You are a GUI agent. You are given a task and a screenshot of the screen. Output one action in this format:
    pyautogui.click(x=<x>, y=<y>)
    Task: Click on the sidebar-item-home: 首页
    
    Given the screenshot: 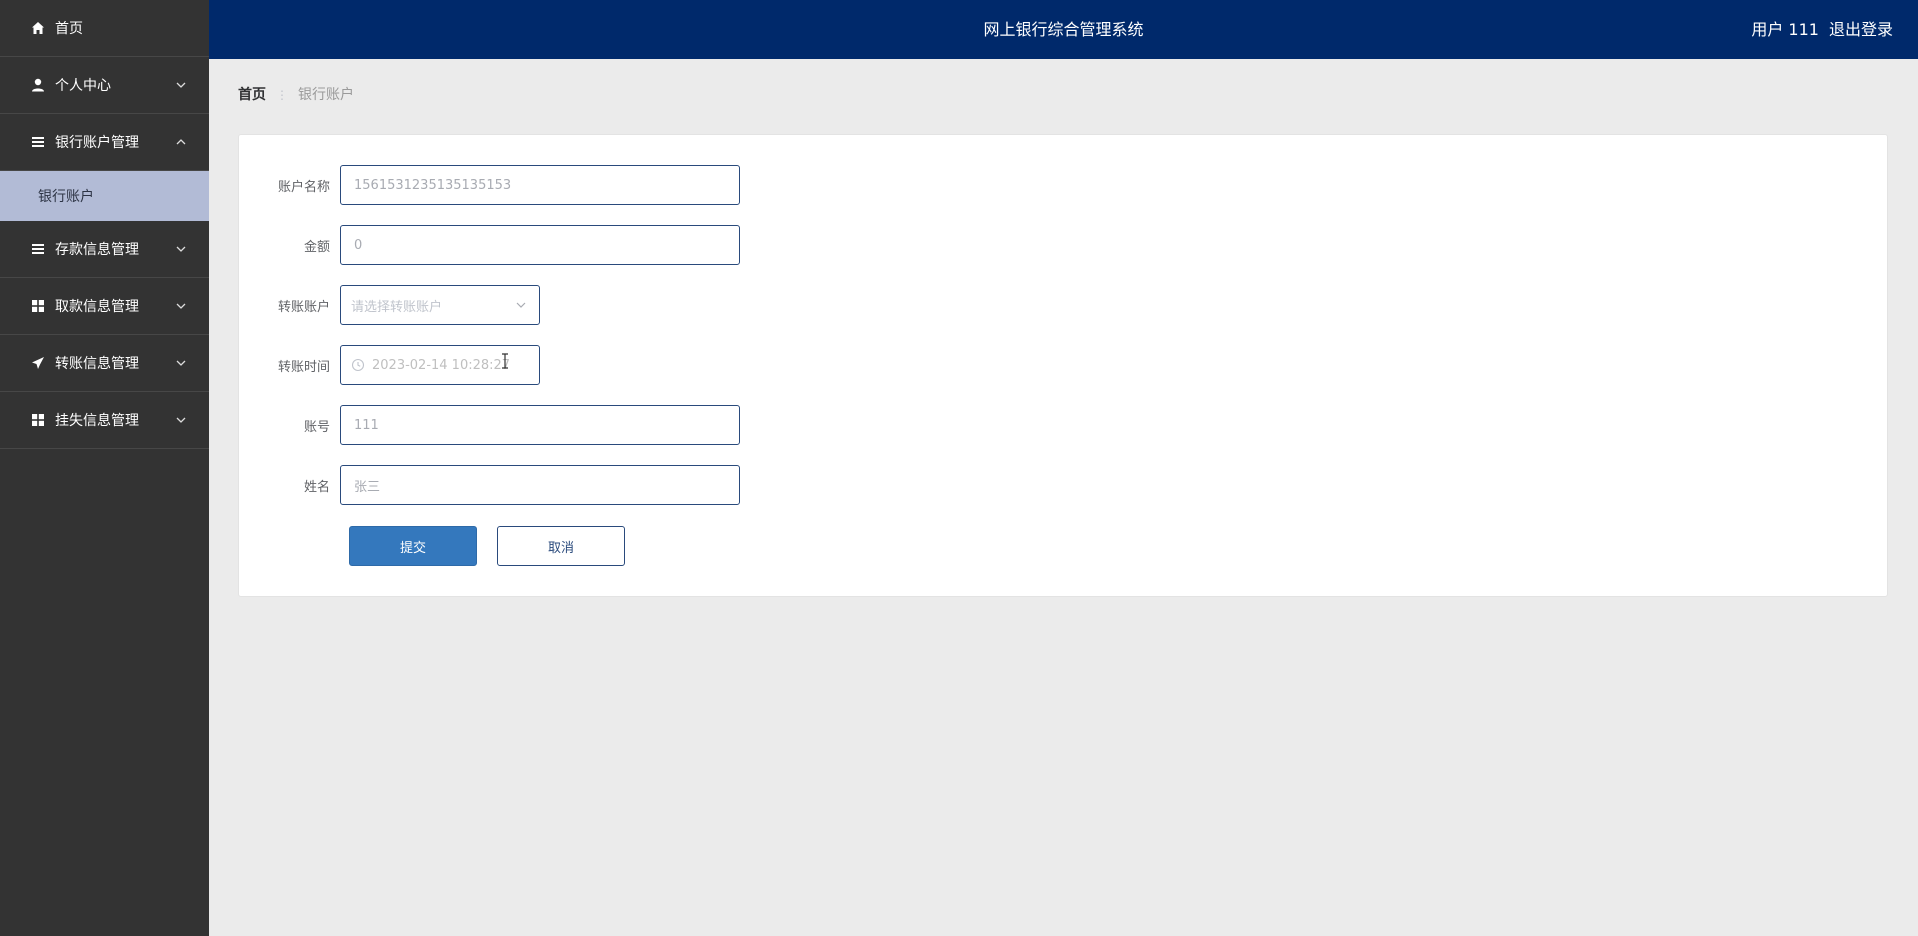 What is the action you would take?
    pyautogui.click(x=104, y=28)
    